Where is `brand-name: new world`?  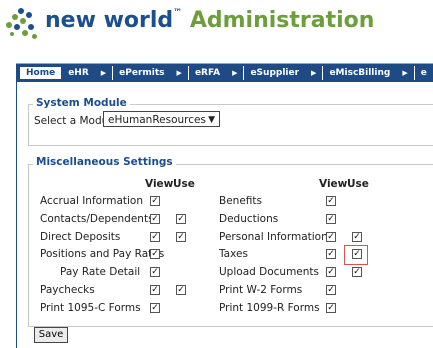
brand-name: new world is located at coordinates (109, 20).